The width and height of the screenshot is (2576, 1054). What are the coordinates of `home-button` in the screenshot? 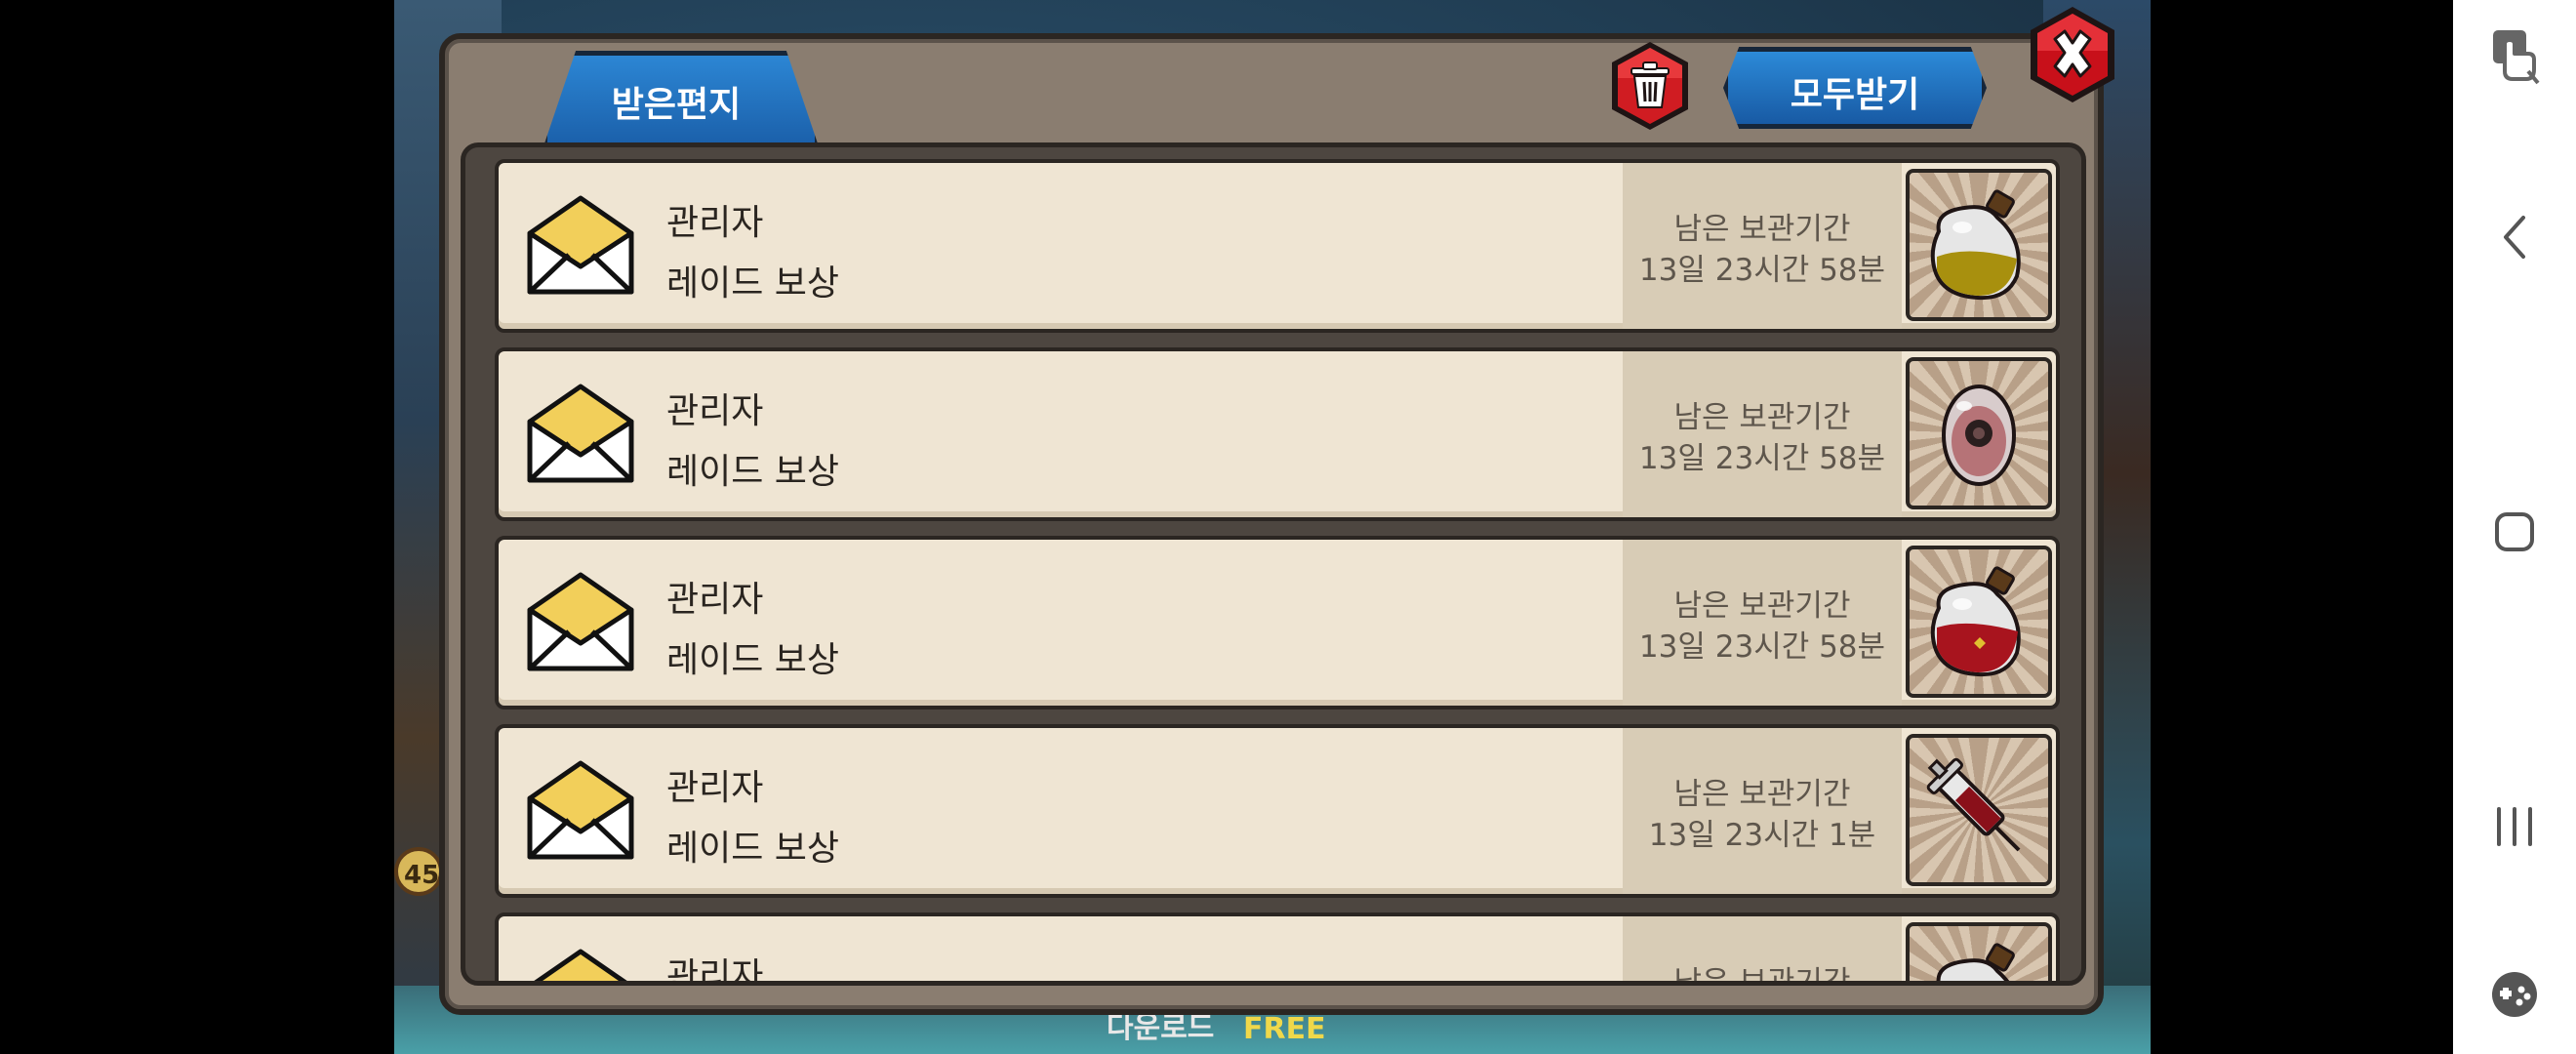 It's located at (2514, 532).